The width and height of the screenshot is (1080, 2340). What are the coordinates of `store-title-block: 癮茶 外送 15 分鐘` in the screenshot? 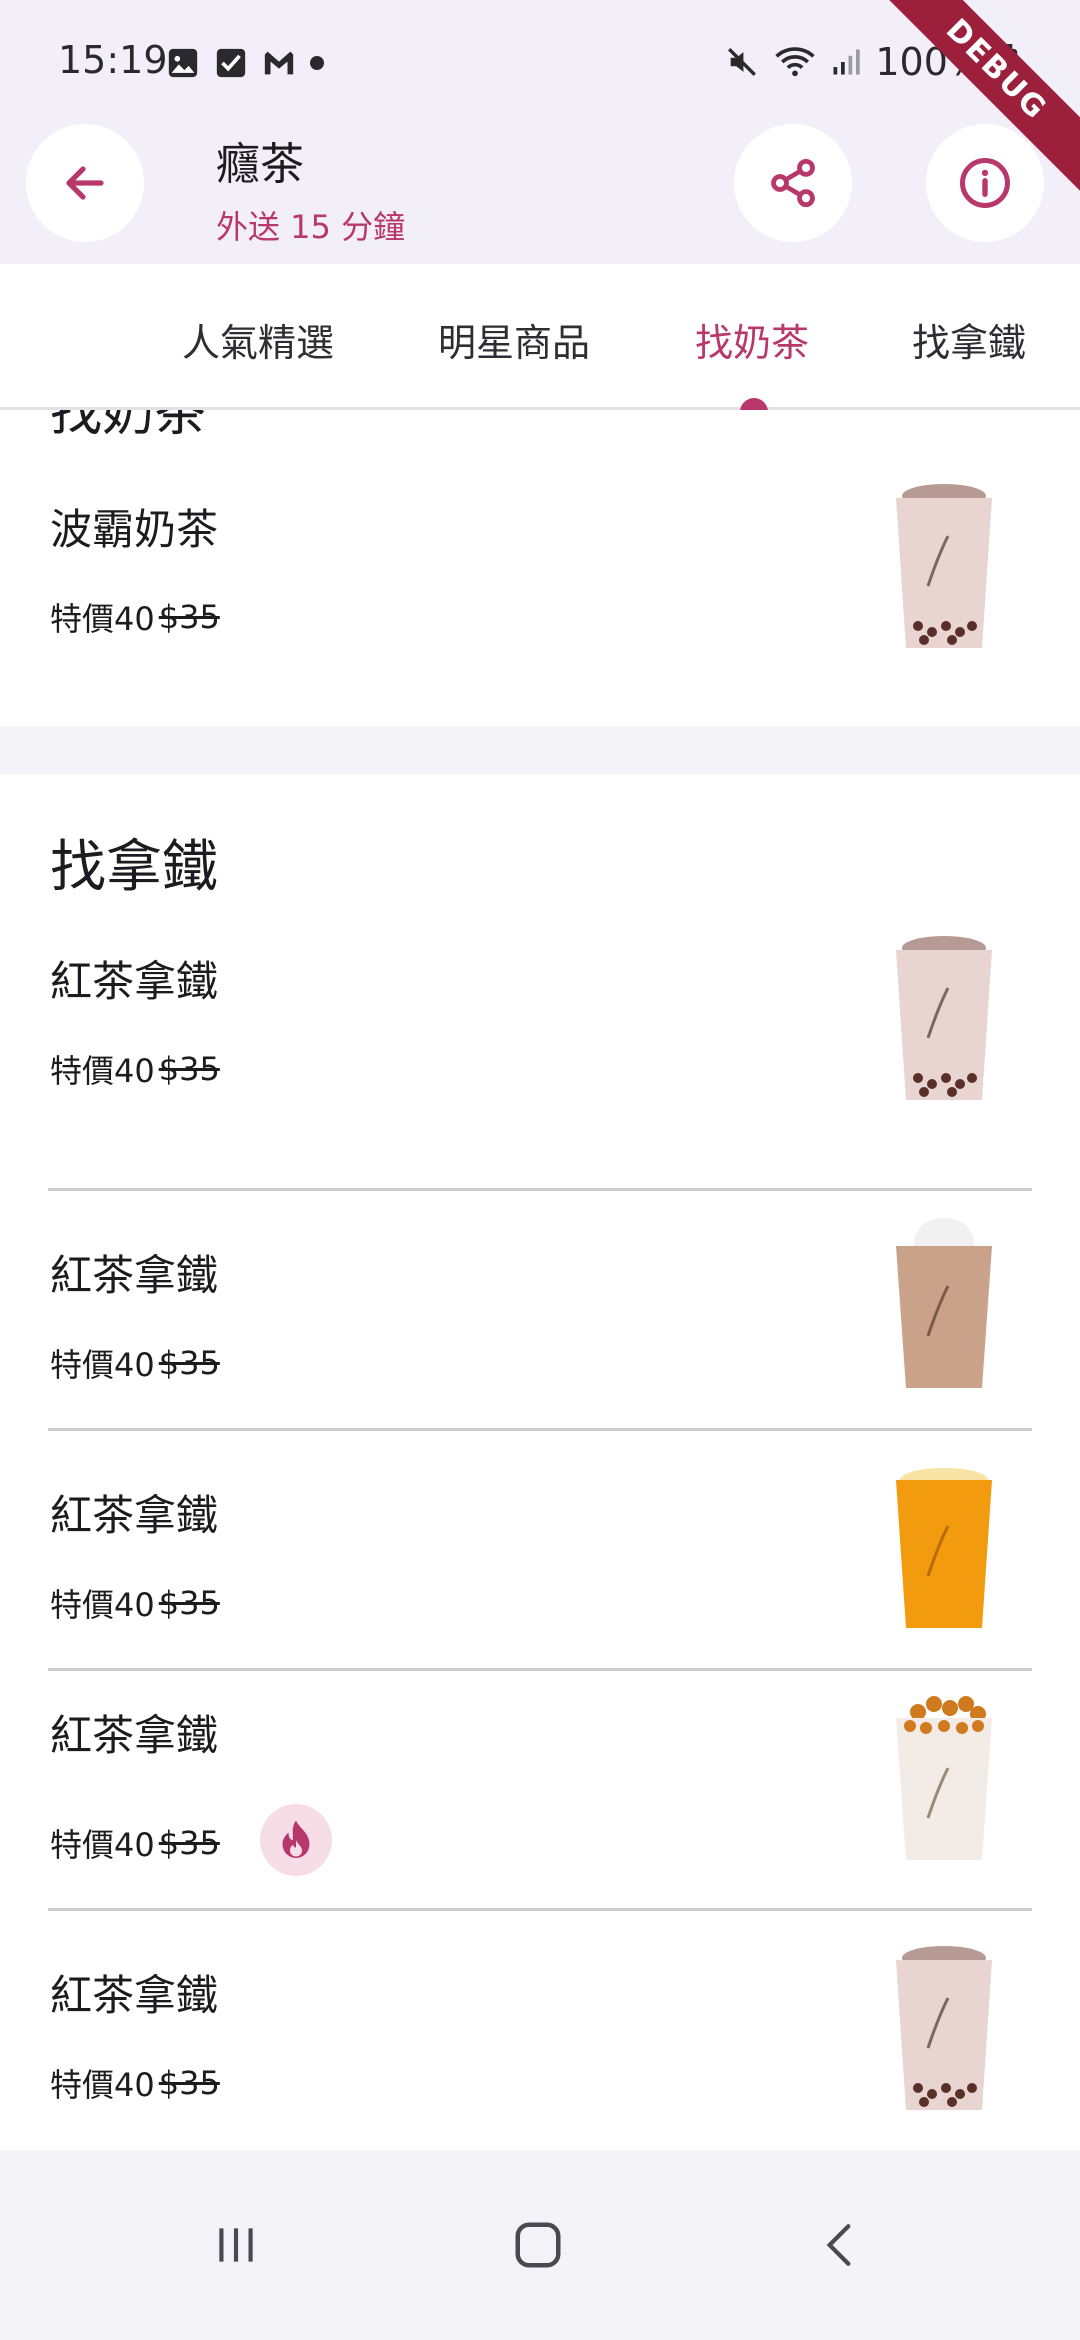 It's located at (310, 188).